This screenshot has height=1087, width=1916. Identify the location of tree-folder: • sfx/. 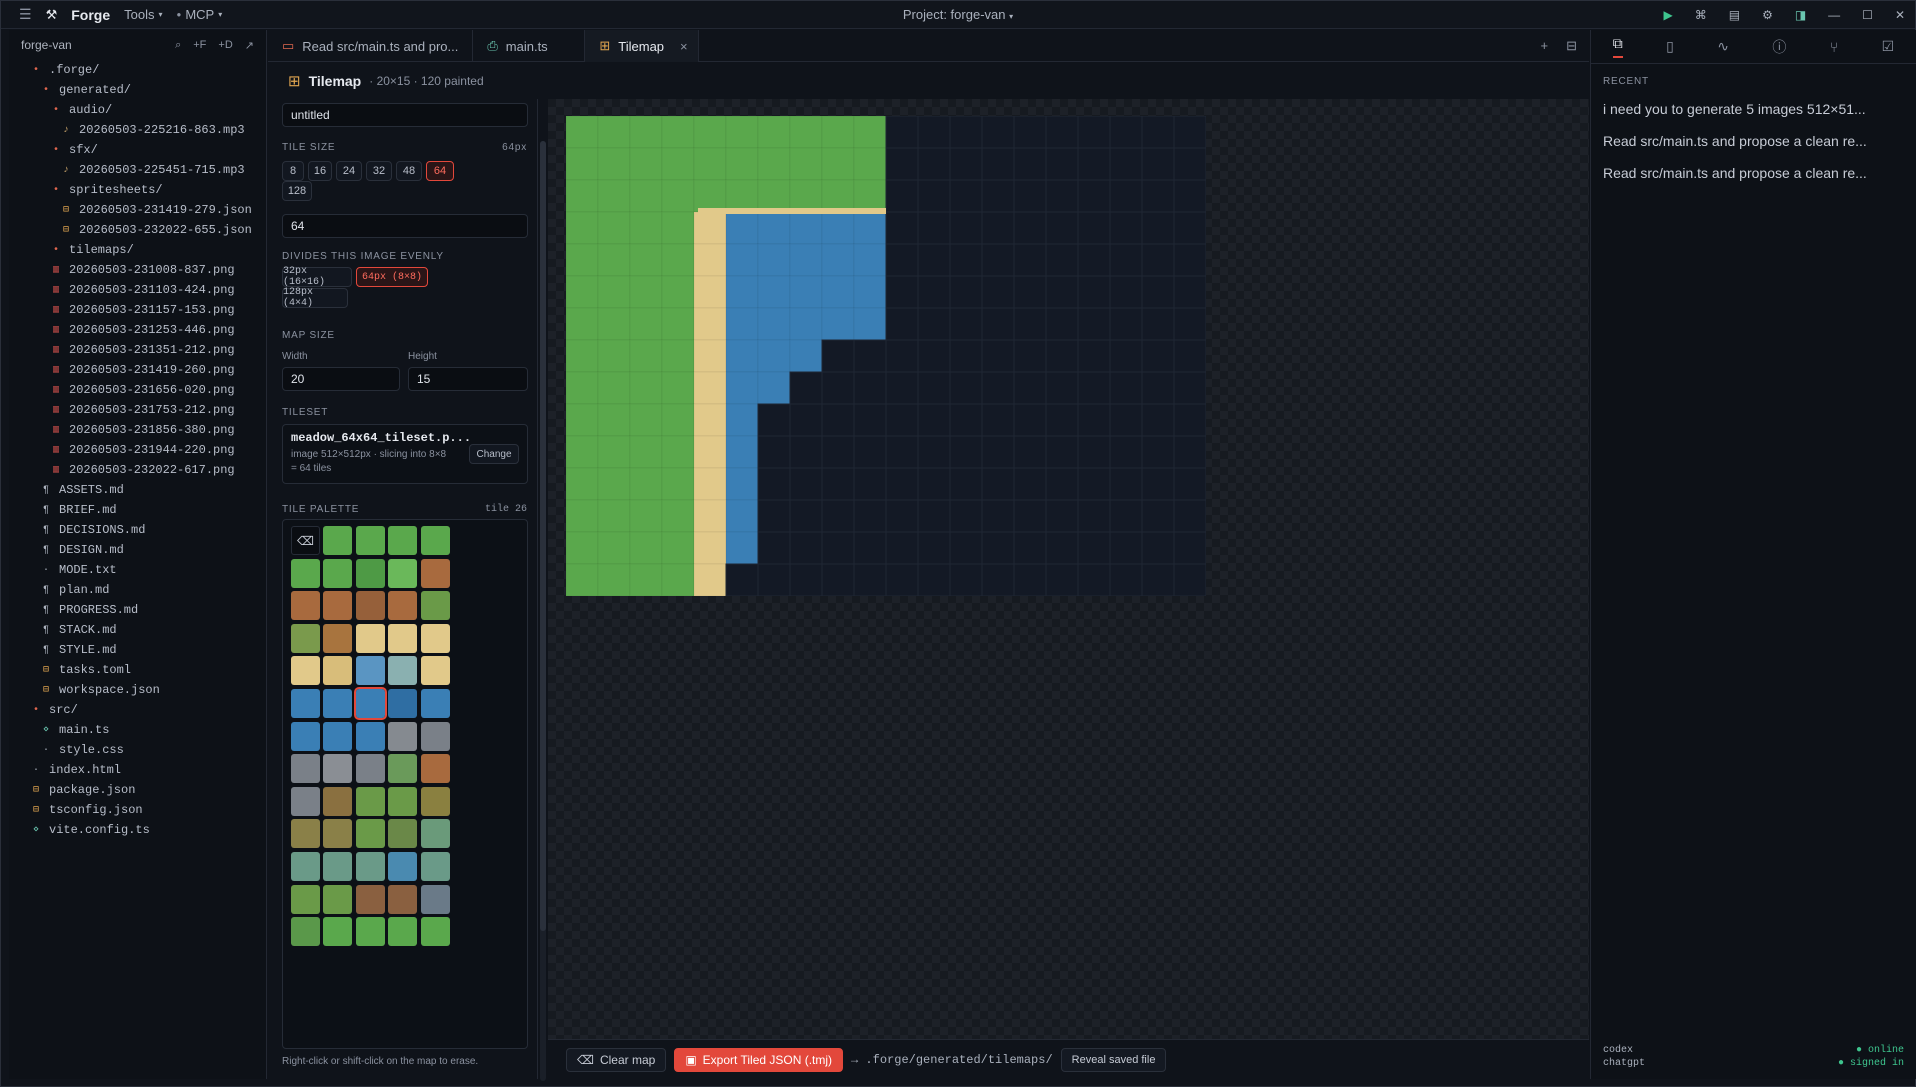
(137, 150).